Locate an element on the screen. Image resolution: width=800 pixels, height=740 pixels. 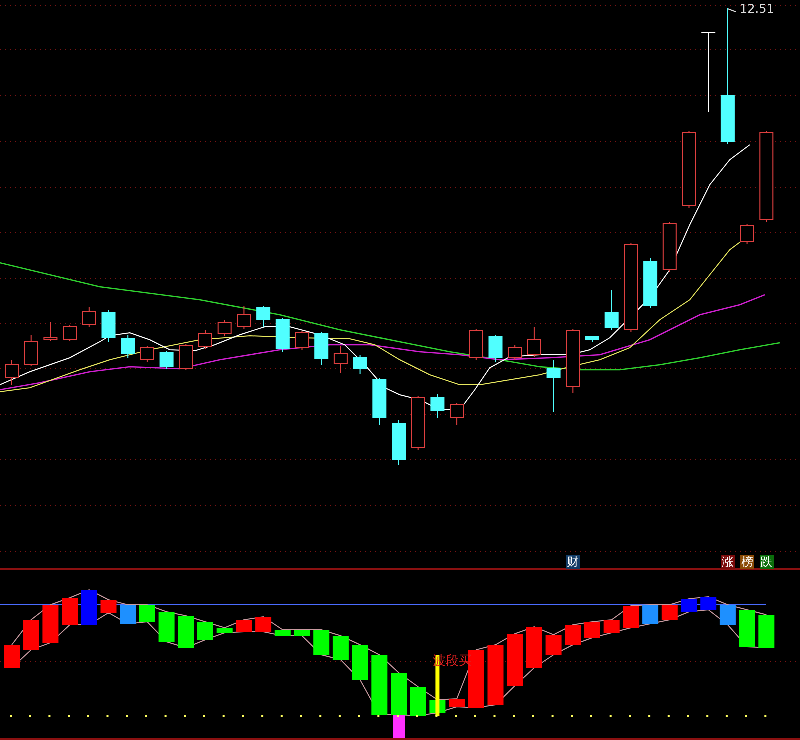
news-tag: 涨 is located at coordinates (727, 562).